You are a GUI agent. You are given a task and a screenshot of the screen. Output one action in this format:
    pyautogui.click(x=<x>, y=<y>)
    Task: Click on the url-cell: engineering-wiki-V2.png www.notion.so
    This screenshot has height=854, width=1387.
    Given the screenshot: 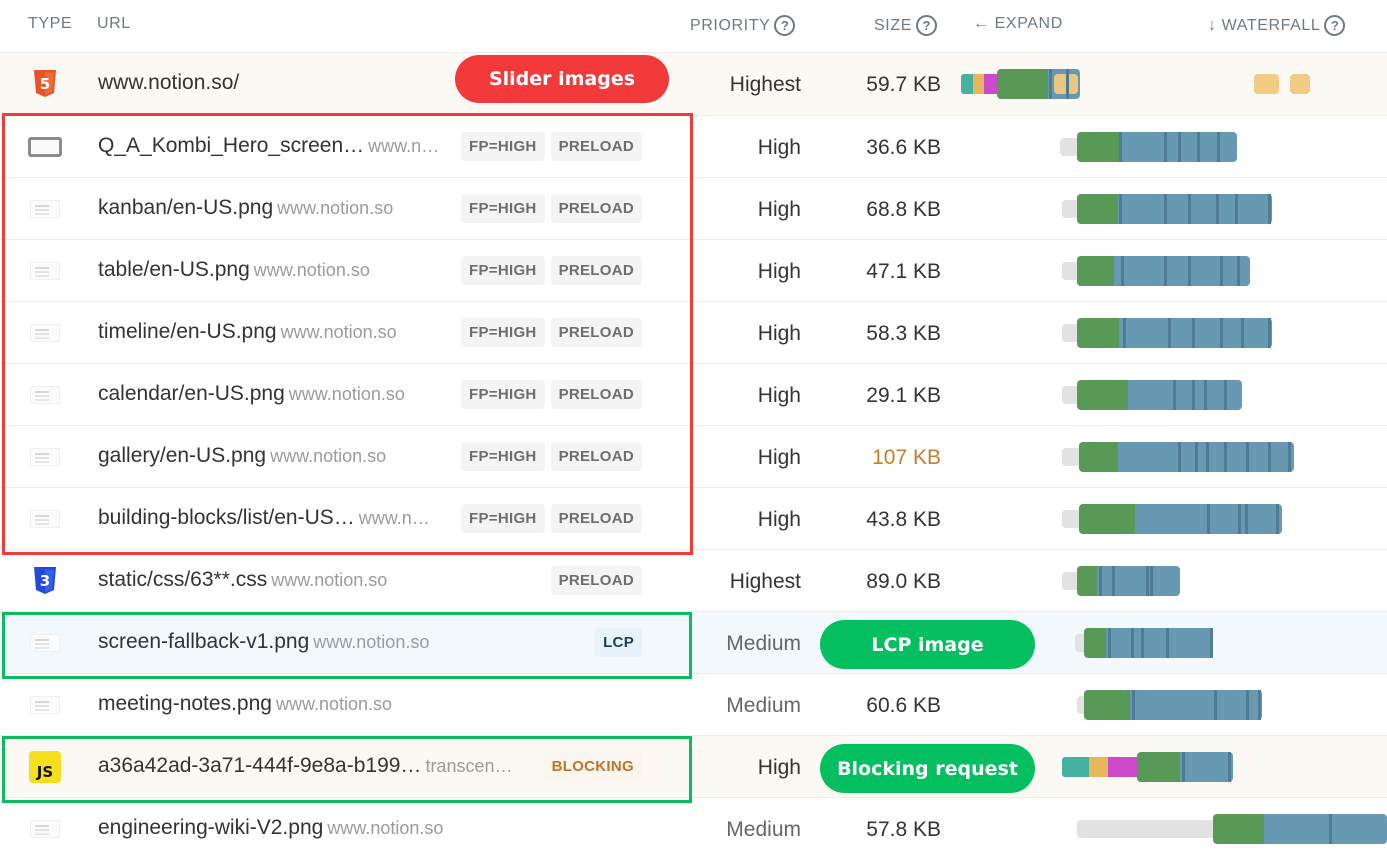 What is the action you would take?
    pyautogui.click(x=270, y=828)
    